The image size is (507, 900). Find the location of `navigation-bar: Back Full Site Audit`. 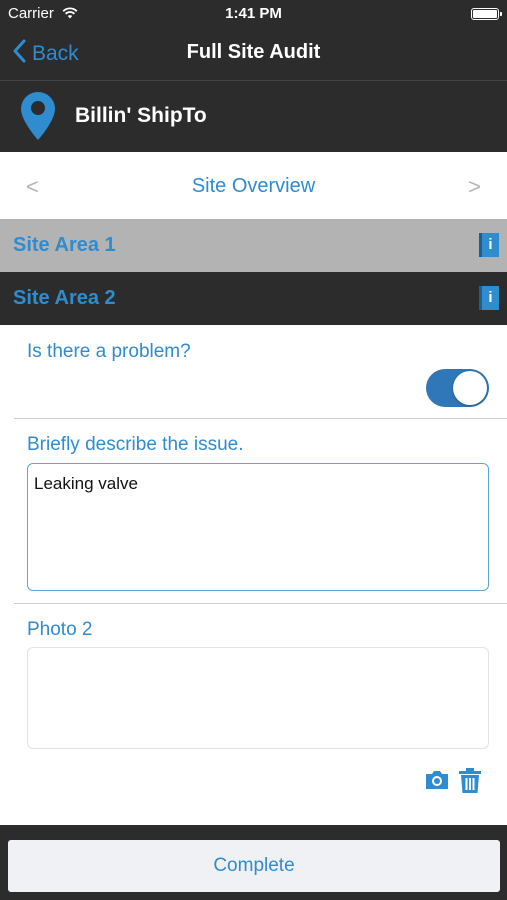

navigation-bar: Back Full Site Audit is located at coordinates (253, 54).